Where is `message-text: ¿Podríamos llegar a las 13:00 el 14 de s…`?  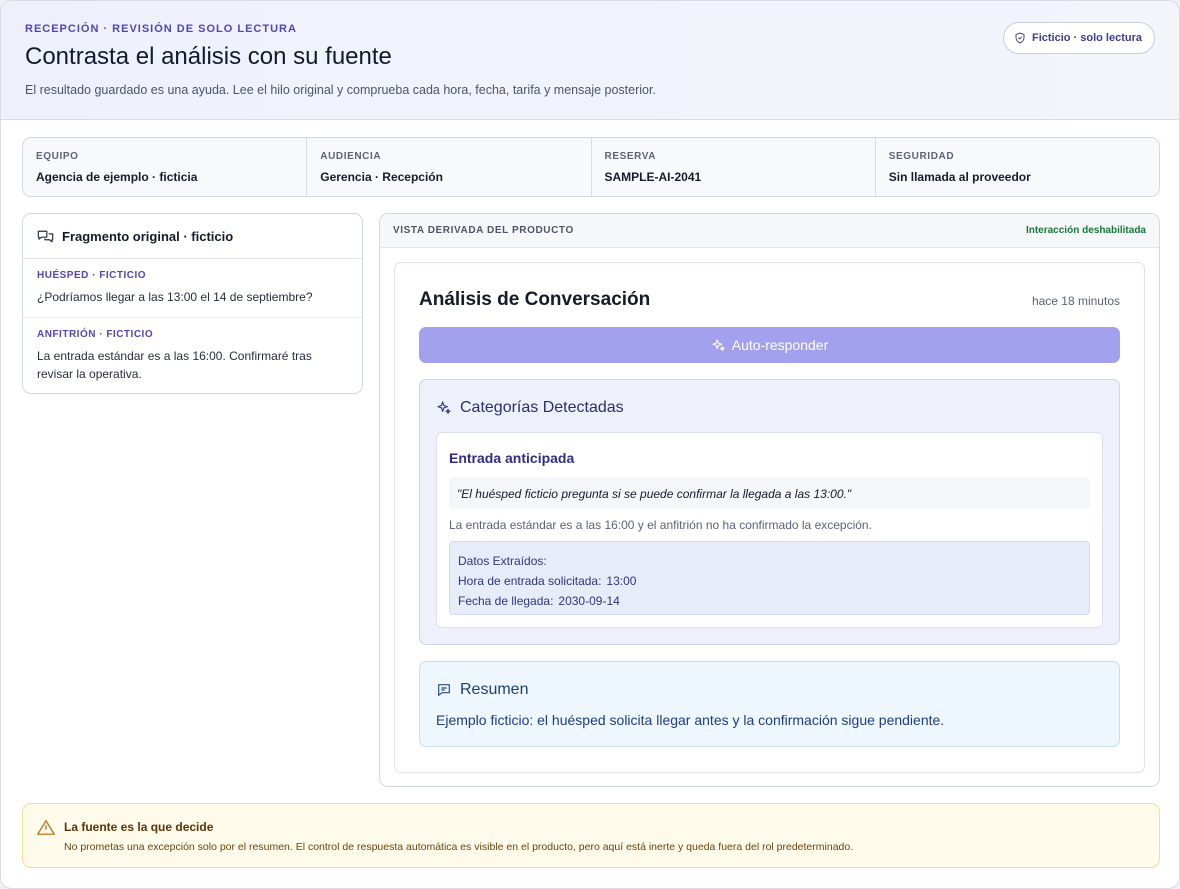
message-text: ¿Podríamos llegar a las 13:00 el 14 de s… is located at coordinates (175, 297).